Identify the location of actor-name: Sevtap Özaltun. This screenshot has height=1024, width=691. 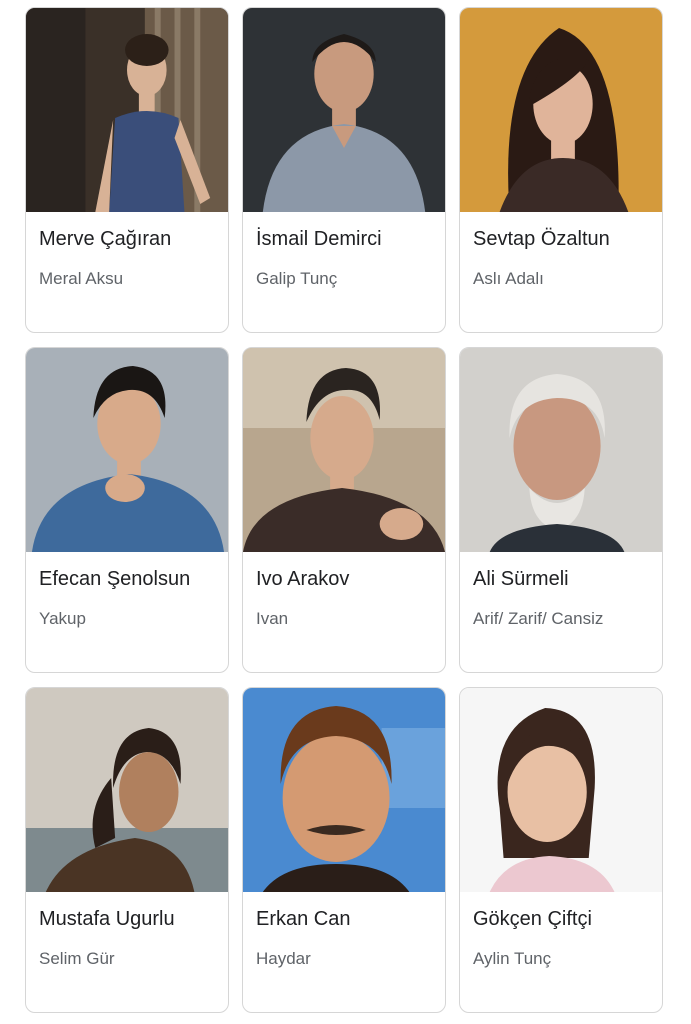
(541, 239).